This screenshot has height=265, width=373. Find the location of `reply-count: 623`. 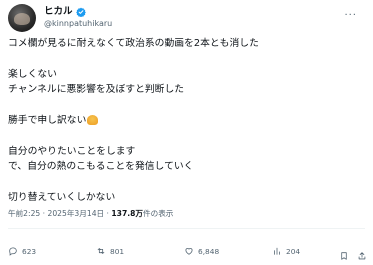

reply-count: 623 is located at coordinates (29, 251).